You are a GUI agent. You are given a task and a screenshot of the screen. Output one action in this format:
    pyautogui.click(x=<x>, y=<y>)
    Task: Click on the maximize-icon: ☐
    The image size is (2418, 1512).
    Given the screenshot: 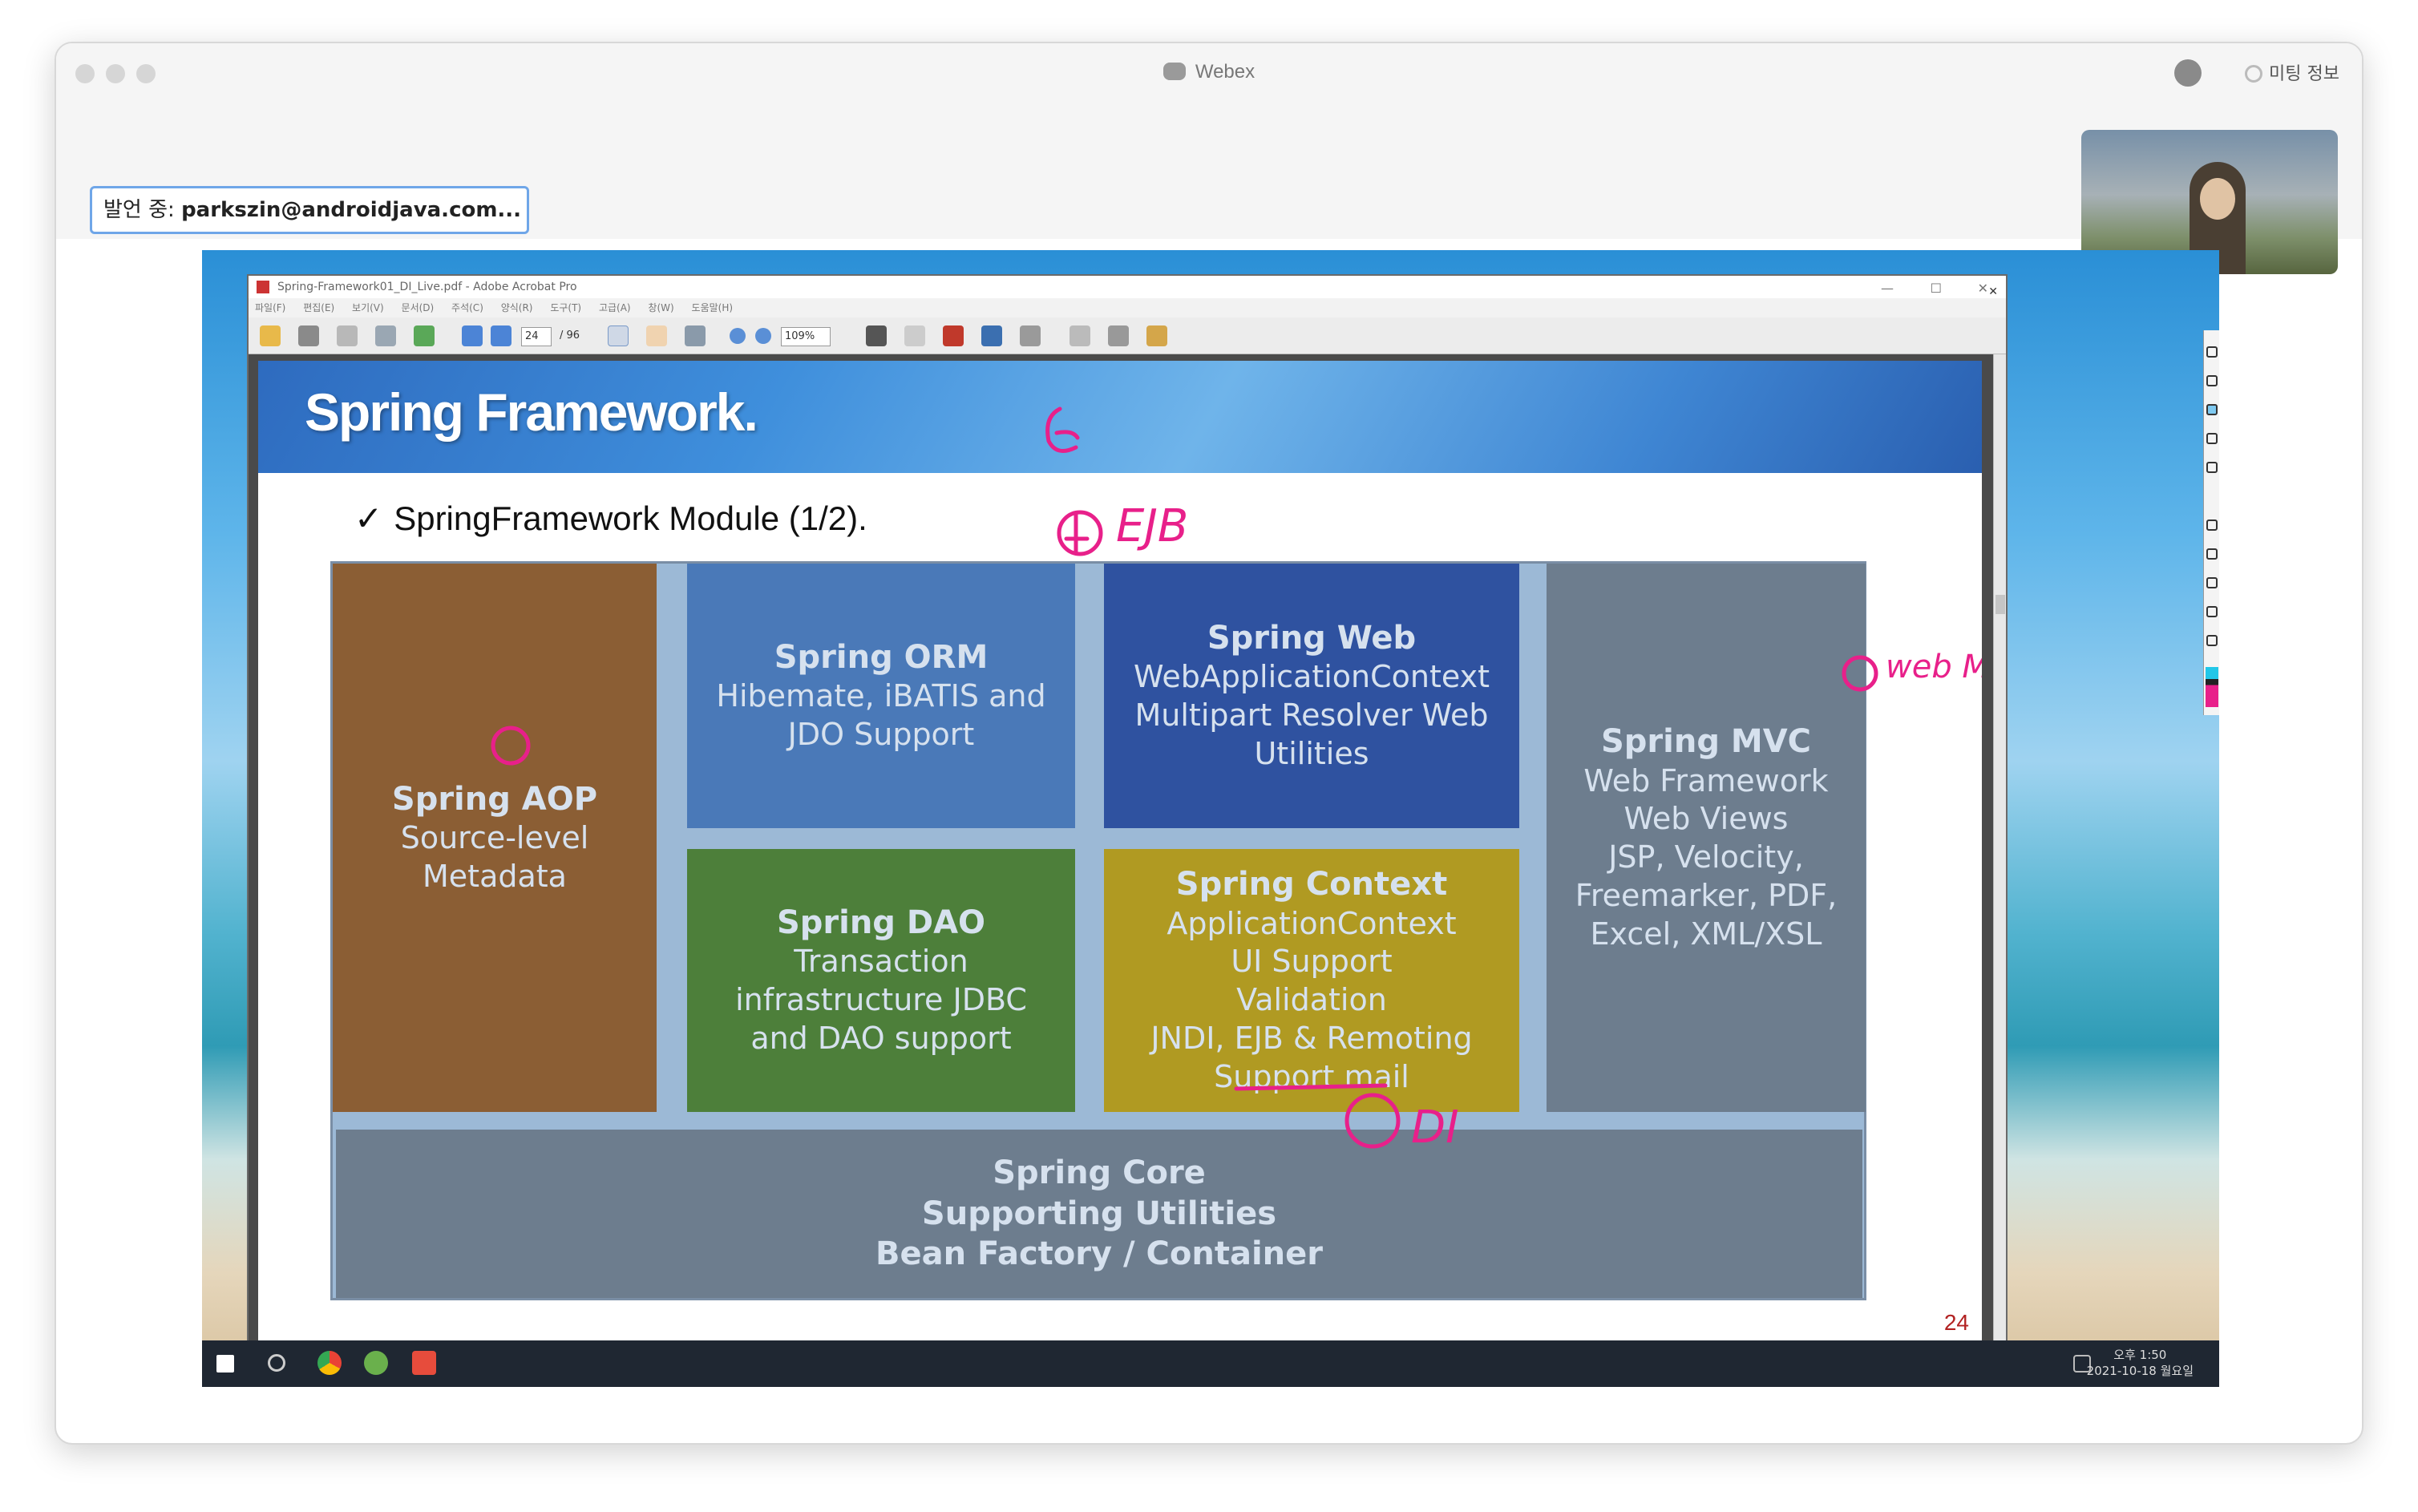 What is the action you would take?
    pyautogui.click(x=1936, y=288)
    